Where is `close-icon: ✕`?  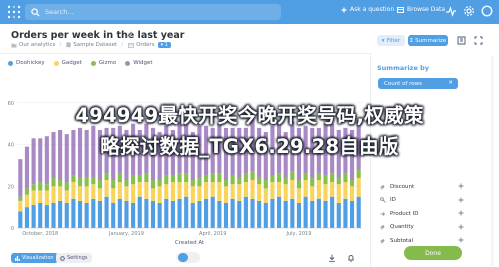 close-icon: ✕ is located at coordinates (450, 83).